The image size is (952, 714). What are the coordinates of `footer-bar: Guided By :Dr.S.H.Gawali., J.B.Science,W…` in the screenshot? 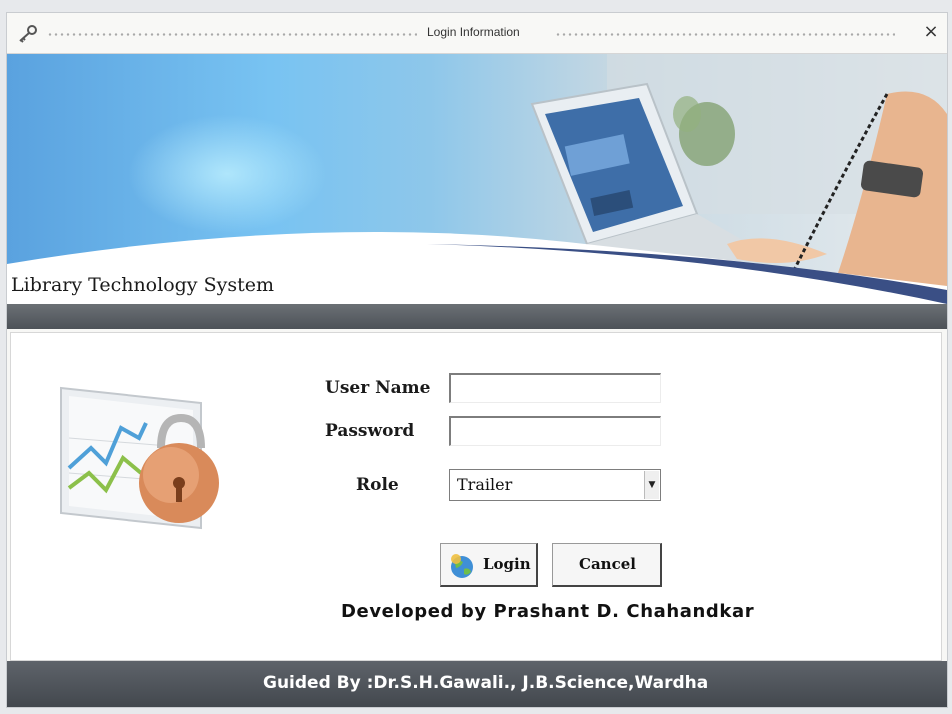 It's located at (477, 684).